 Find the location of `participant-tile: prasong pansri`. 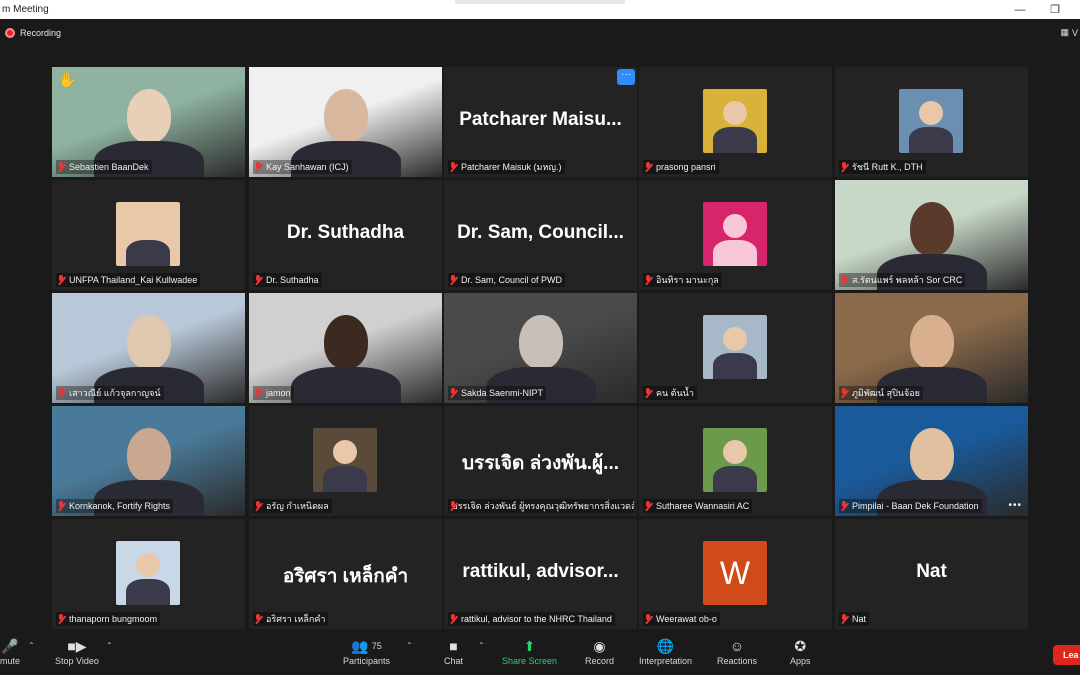

participant-tile: prasong pansri is located at coordinates (735, 122).